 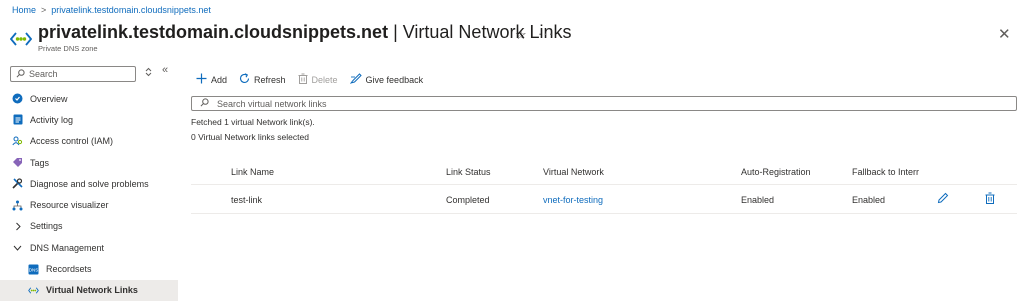 I want to click on tag-icon, so click(x=17, y=162).